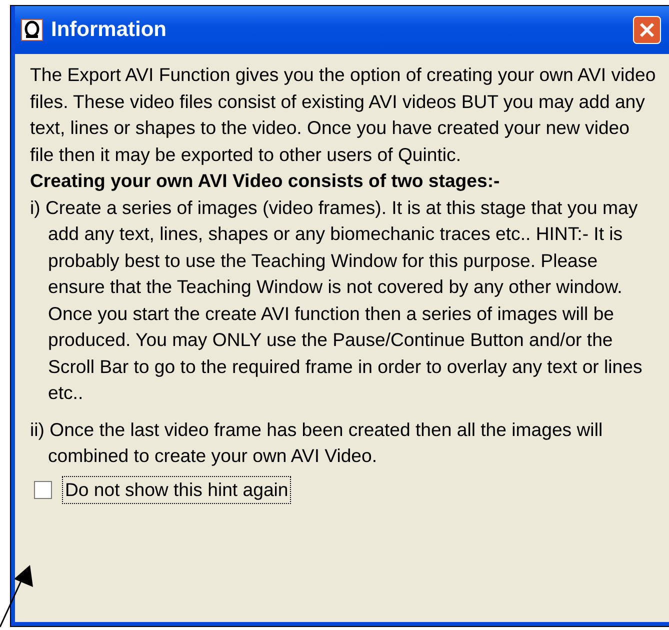 The height and width of the screenshot is (630, 669). What do you see at coordinates (43, 489) in the screenshot?
I see `checkbox` at bounding box center [43, 489].